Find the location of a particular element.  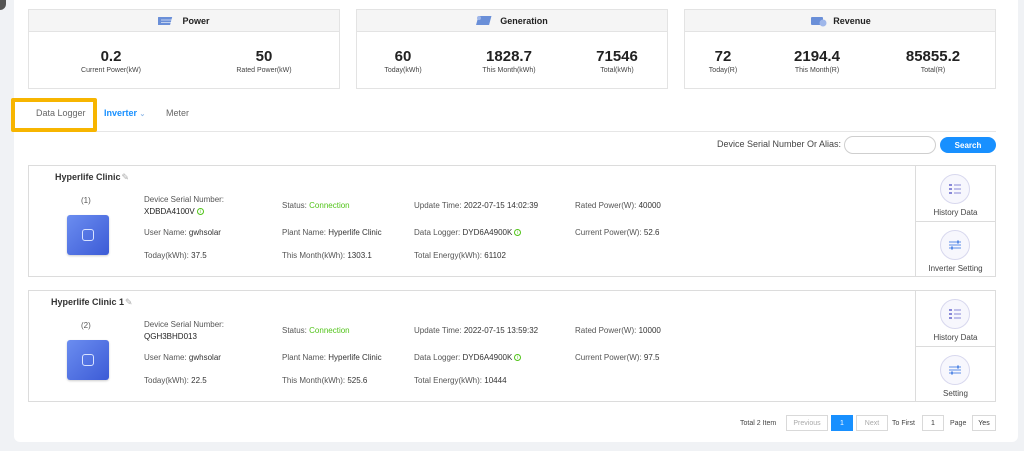

tab-meter: Meter is located at coordinates (177, 113).